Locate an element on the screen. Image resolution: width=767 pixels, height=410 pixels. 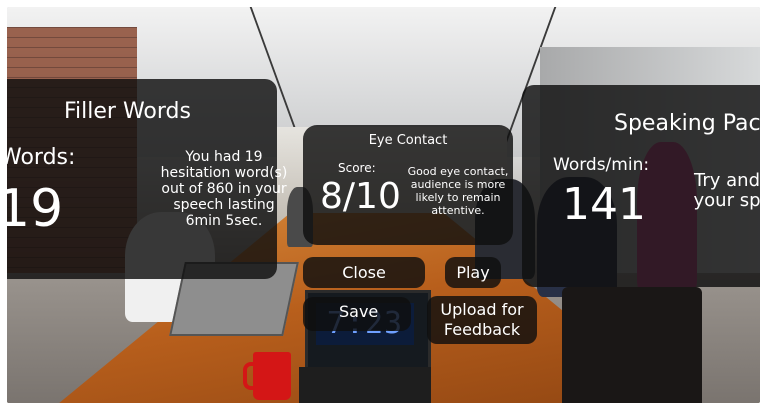
save-button: Save is located at coordinates (357, 314).